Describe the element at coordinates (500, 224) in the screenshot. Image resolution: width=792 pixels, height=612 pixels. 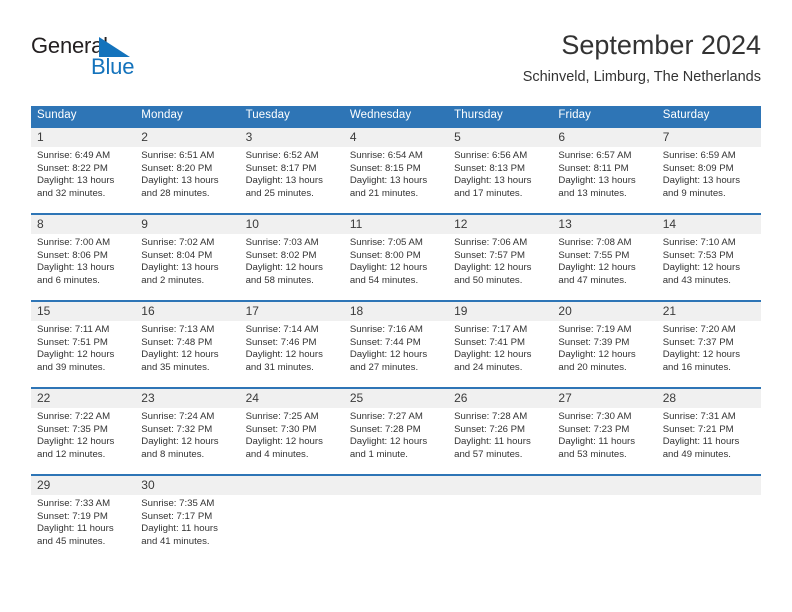
I see `day-number: 12` at that location.